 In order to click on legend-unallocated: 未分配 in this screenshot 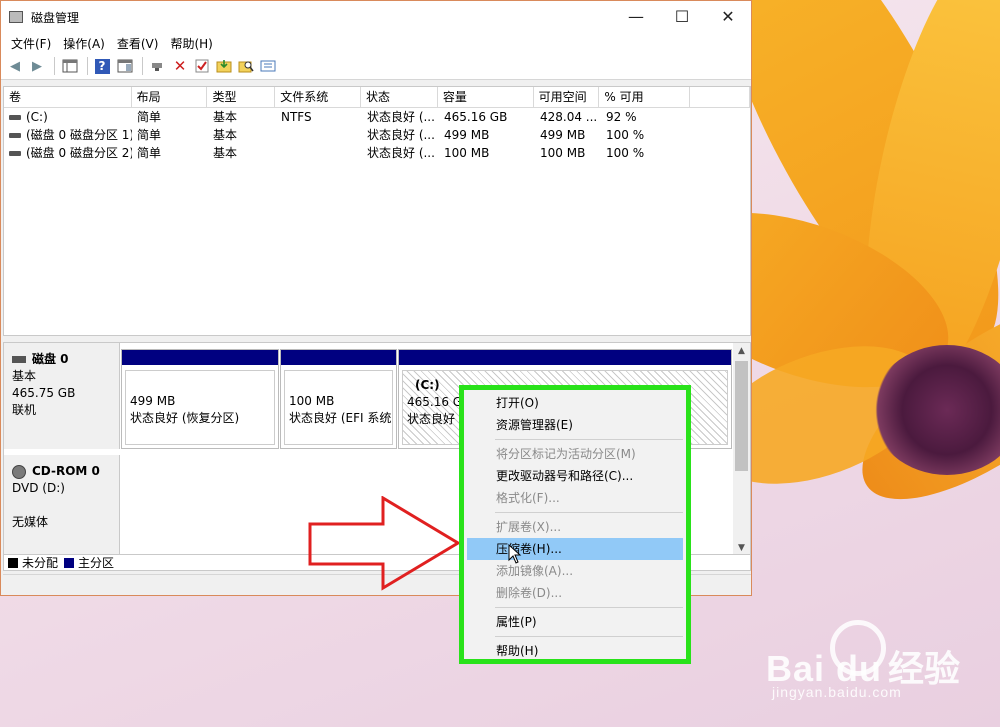, I will do `click(40, 563)`.